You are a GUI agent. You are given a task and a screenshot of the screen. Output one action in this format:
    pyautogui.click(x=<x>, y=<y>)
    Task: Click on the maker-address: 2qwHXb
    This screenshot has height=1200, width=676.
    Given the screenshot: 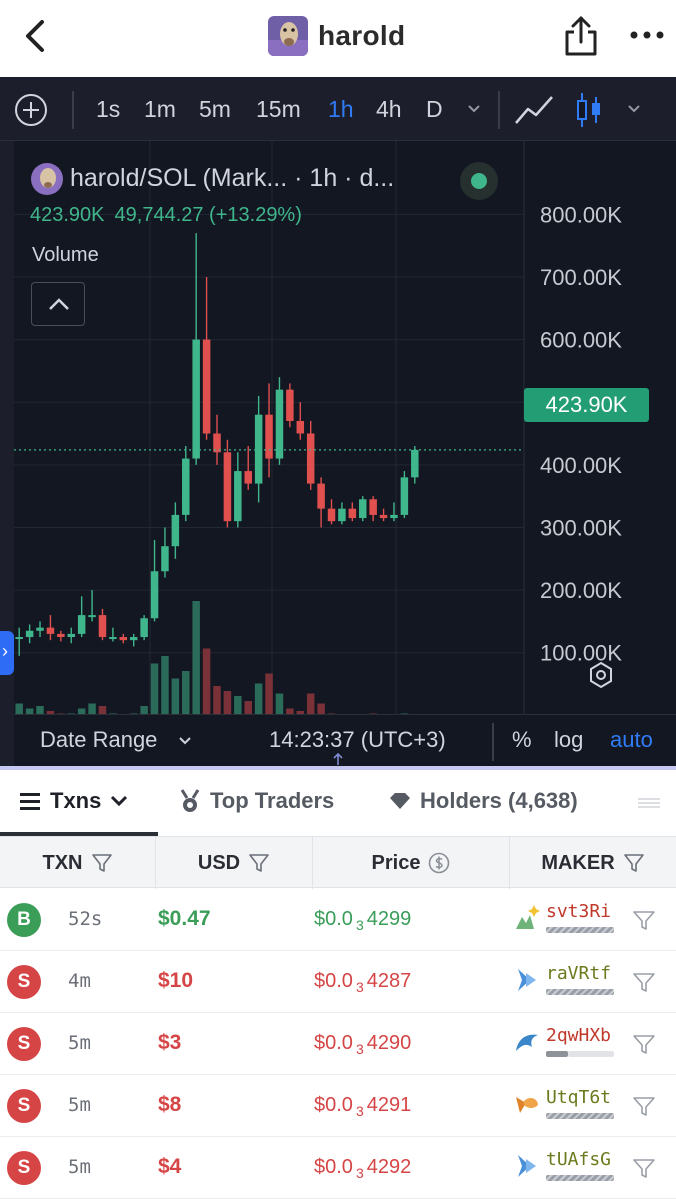 What is the action you would take?
    pyautogui.click(x=578, y=1035)
    